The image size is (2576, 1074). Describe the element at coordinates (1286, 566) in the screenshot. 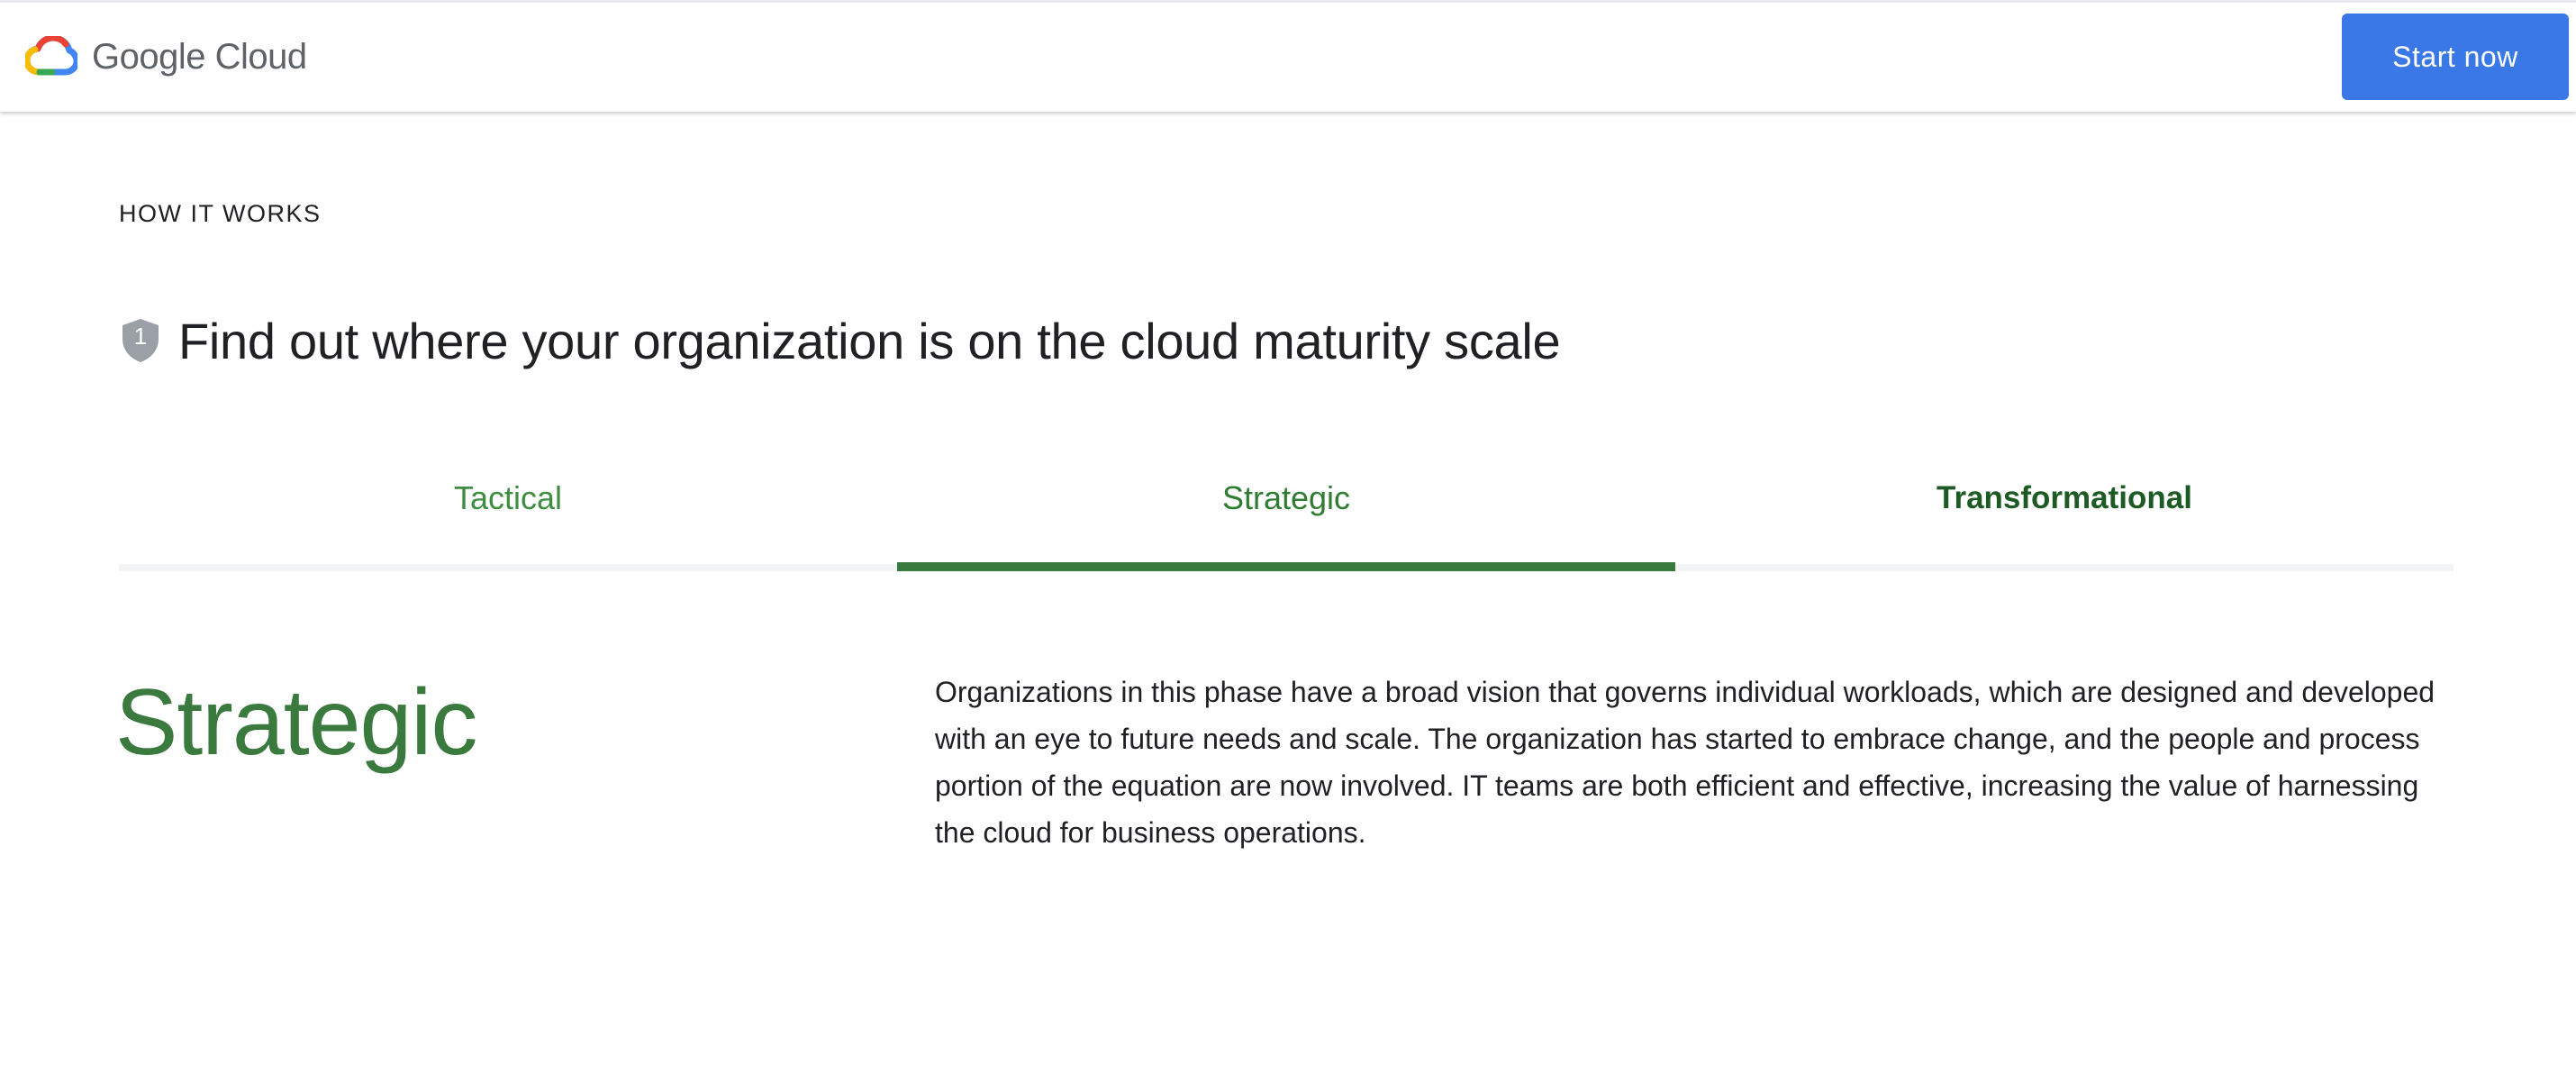

I see `active-tab-indicator` at that location.